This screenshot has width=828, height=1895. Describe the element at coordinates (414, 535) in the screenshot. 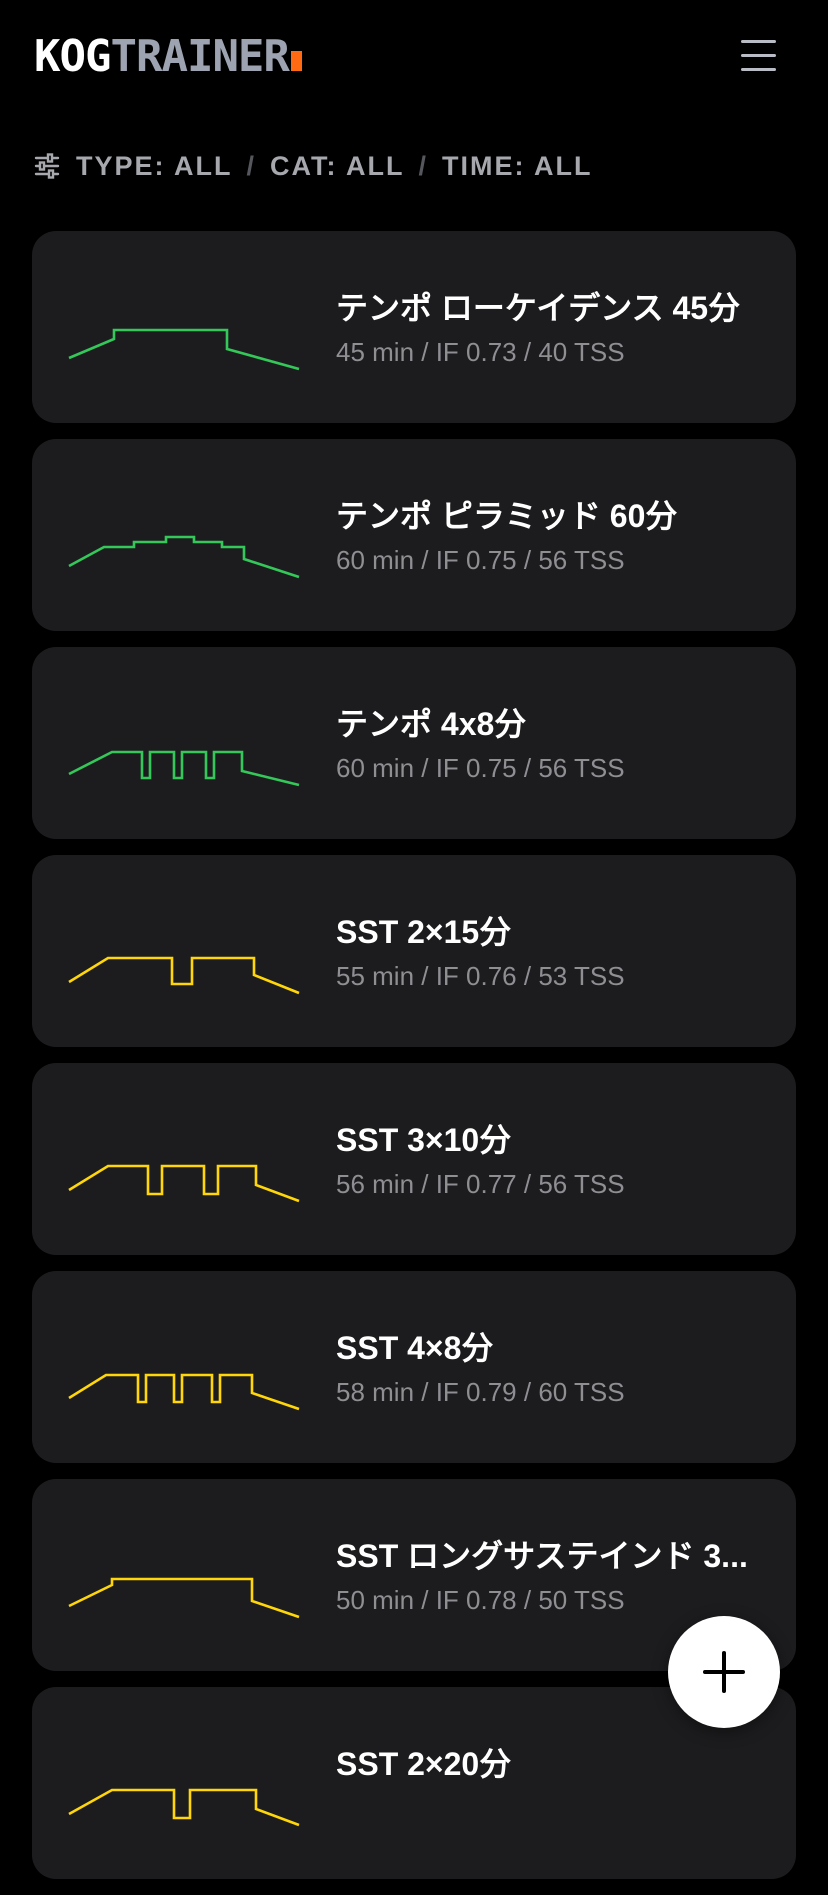

I see `workout-card: テンポ ピラミッド 60分 60 min / IF 0.75 / 56 TSS` at that location.